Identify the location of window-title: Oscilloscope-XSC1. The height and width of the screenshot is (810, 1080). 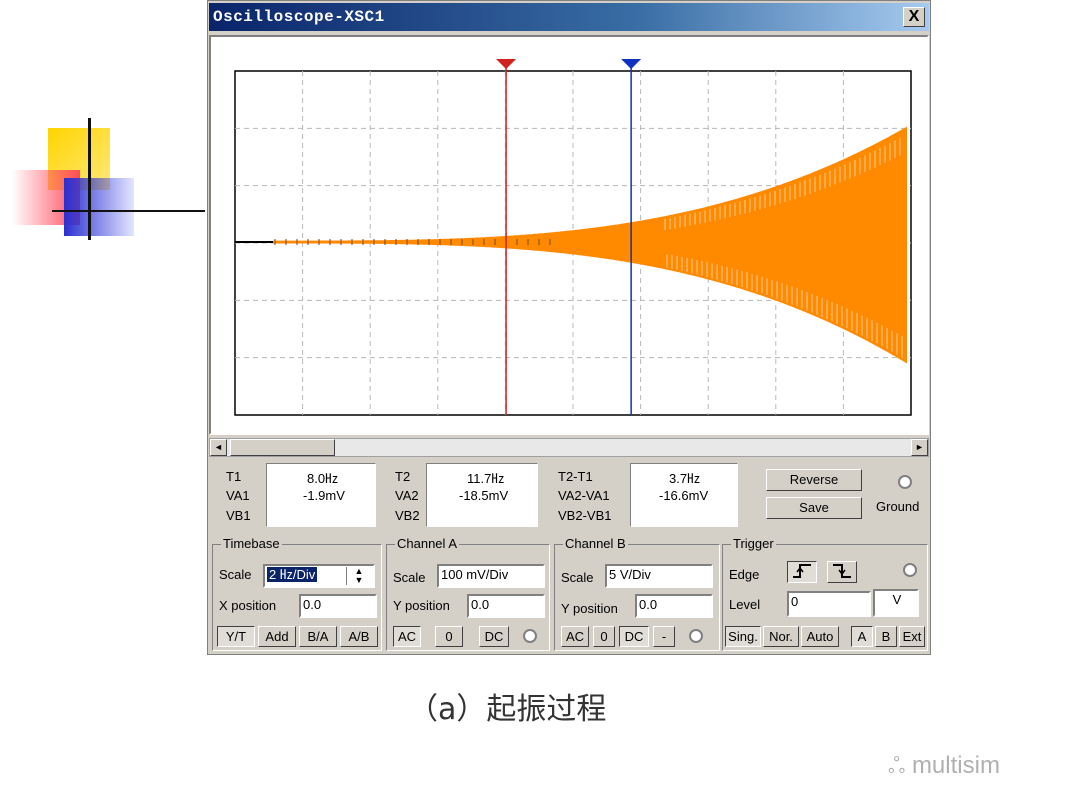
(299, 17).